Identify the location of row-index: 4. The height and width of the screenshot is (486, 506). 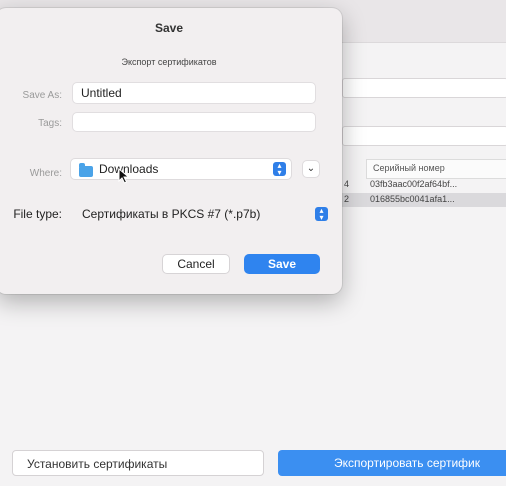
(347, 184).